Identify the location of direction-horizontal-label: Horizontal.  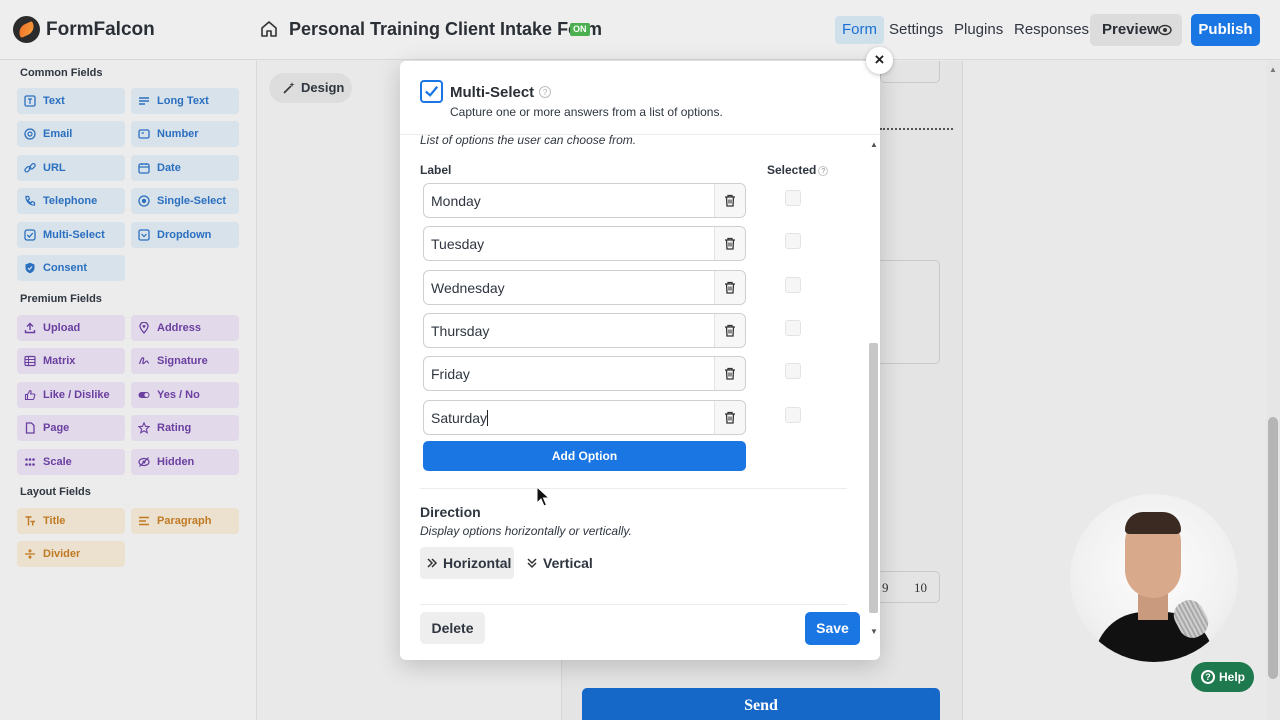
(477, 563).